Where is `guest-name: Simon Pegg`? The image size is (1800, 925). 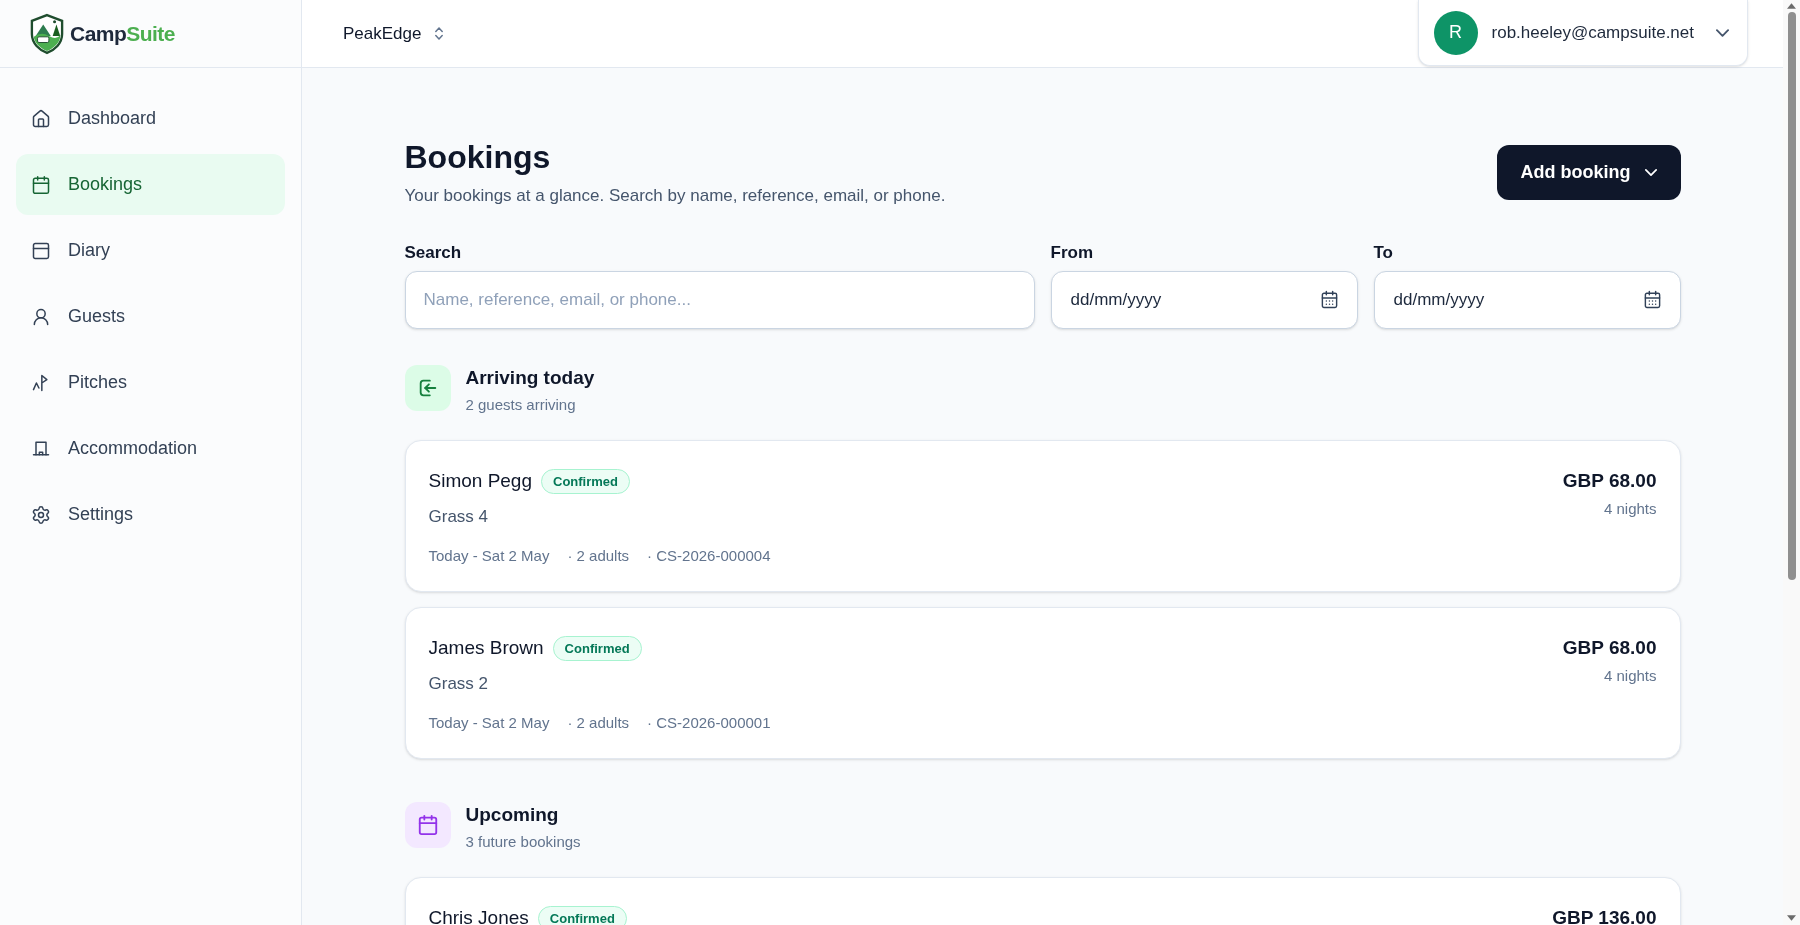
guest-name: Simon Pegg is located at coordinates (480, 481).